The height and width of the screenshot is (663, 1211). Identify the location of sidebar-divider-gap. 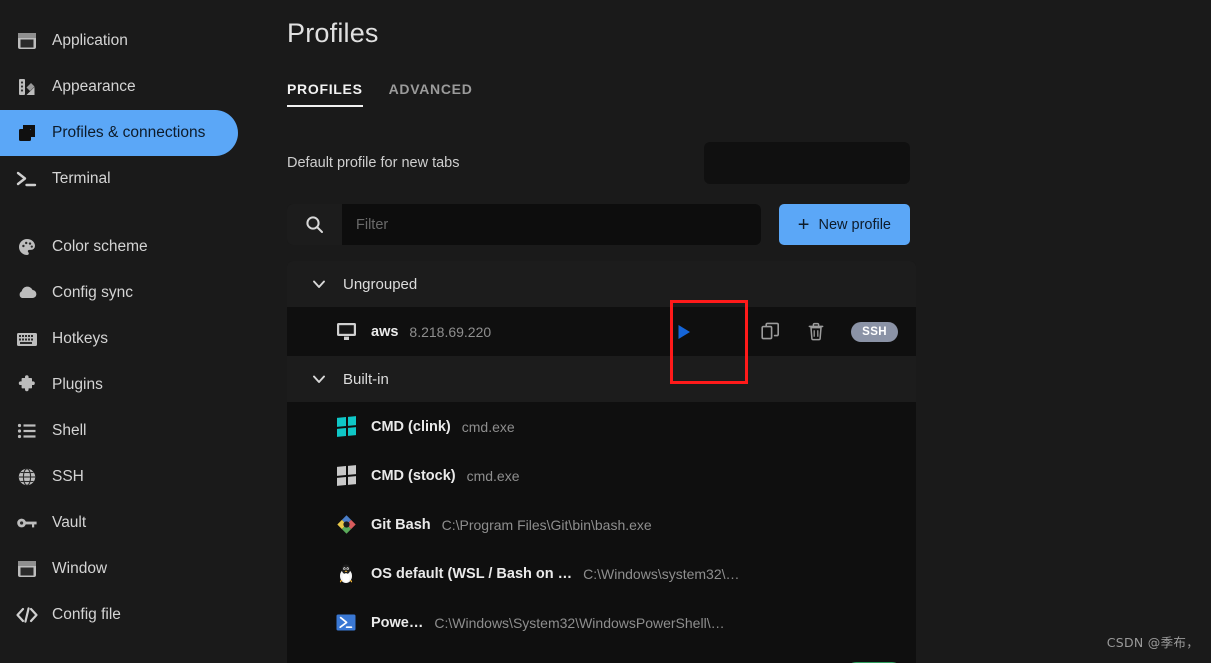
(140, 213).